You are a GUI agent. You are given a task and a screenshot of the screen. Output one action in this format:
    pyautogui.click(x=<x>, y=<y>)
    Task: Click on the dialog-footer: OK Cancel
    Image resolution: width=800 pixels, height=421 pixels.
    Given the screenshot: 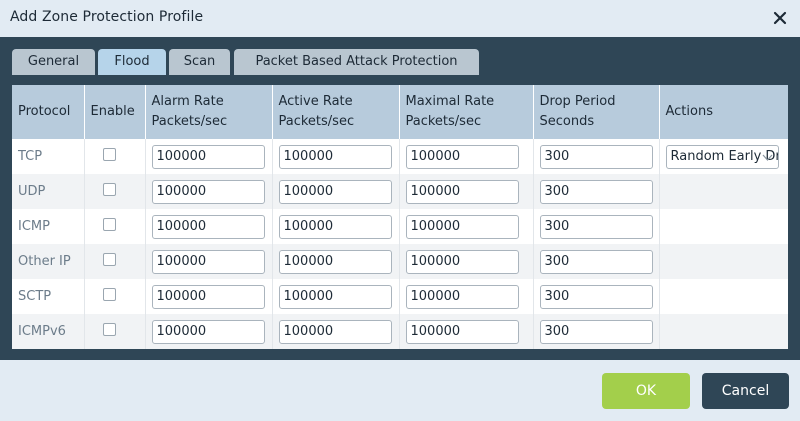 What is the action you would take?
    pyautogui.click(x=400, y=390)
    